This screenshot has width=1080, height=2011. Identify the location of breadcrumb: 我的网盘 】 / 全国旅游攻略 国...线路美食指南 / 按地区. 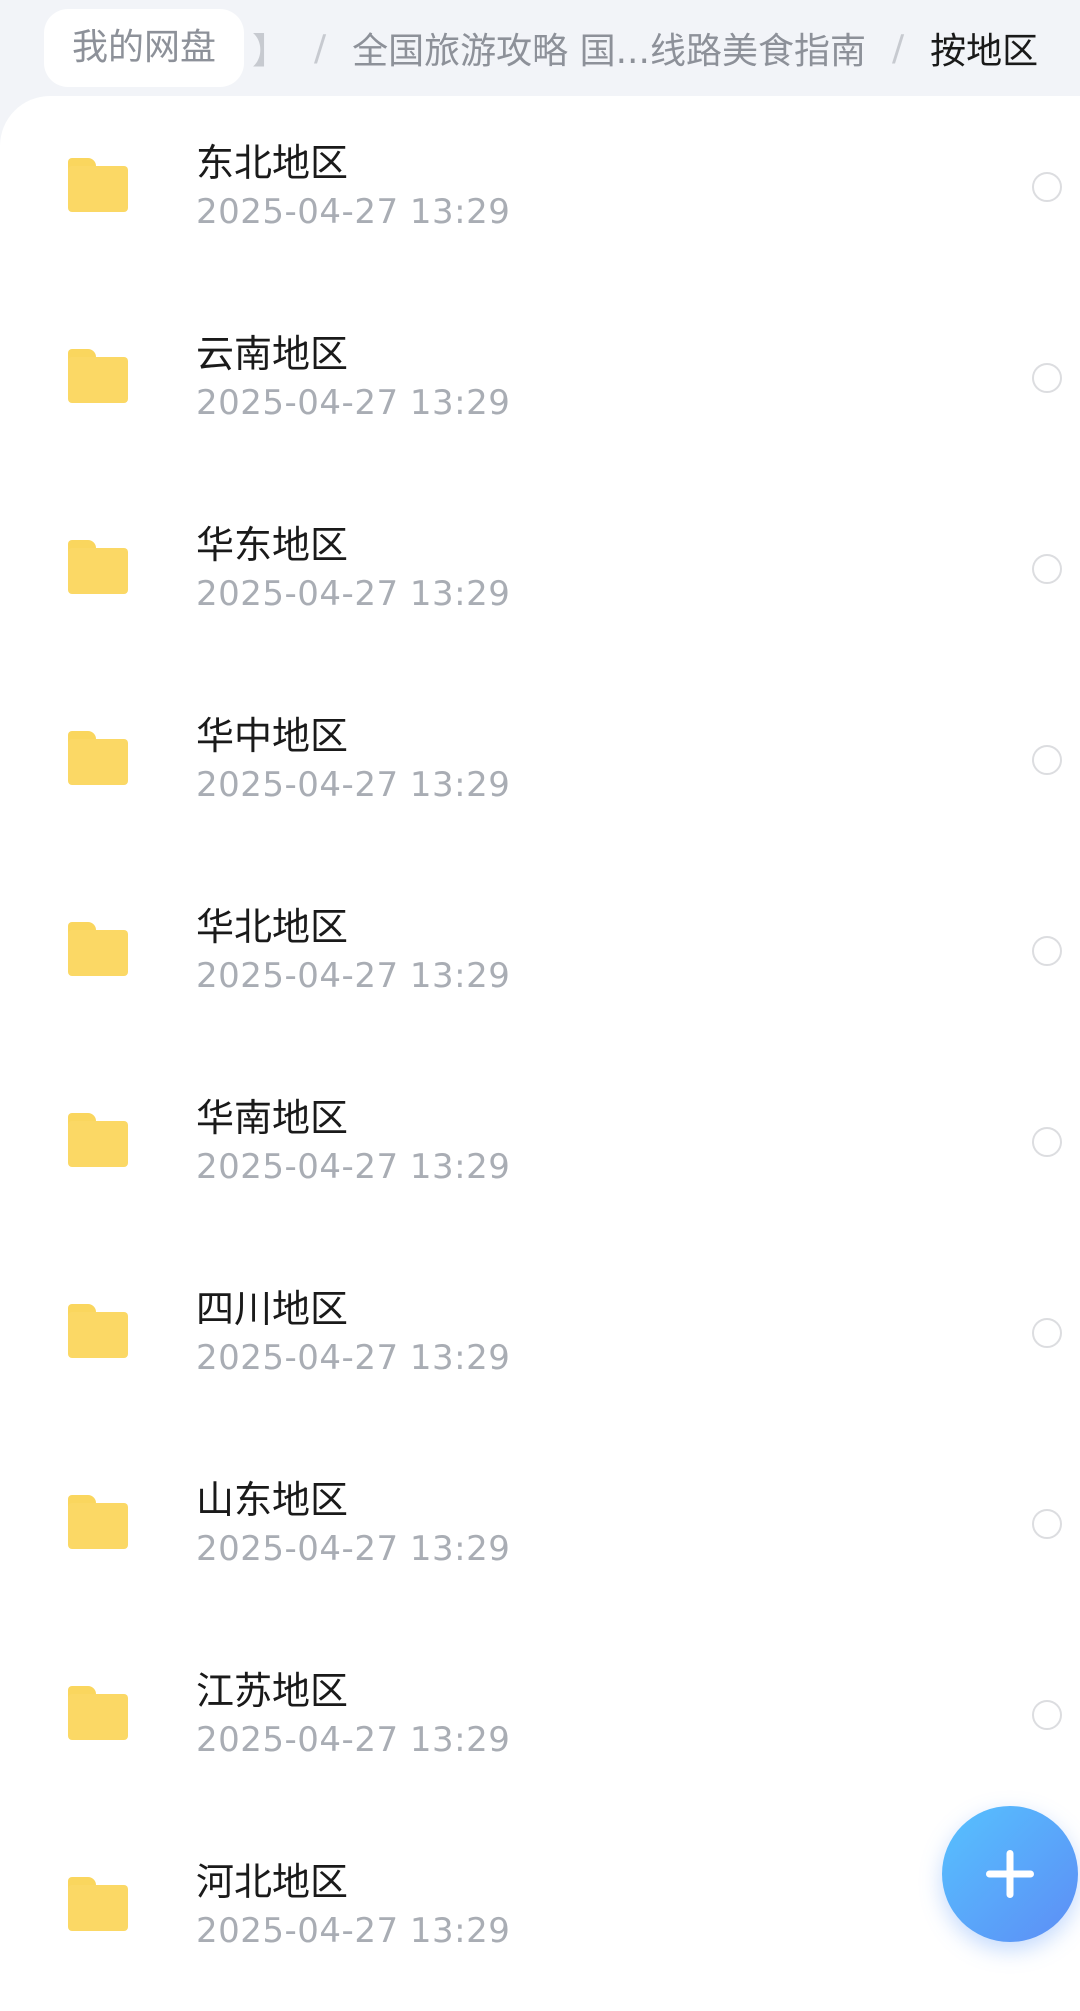
(540, 48).